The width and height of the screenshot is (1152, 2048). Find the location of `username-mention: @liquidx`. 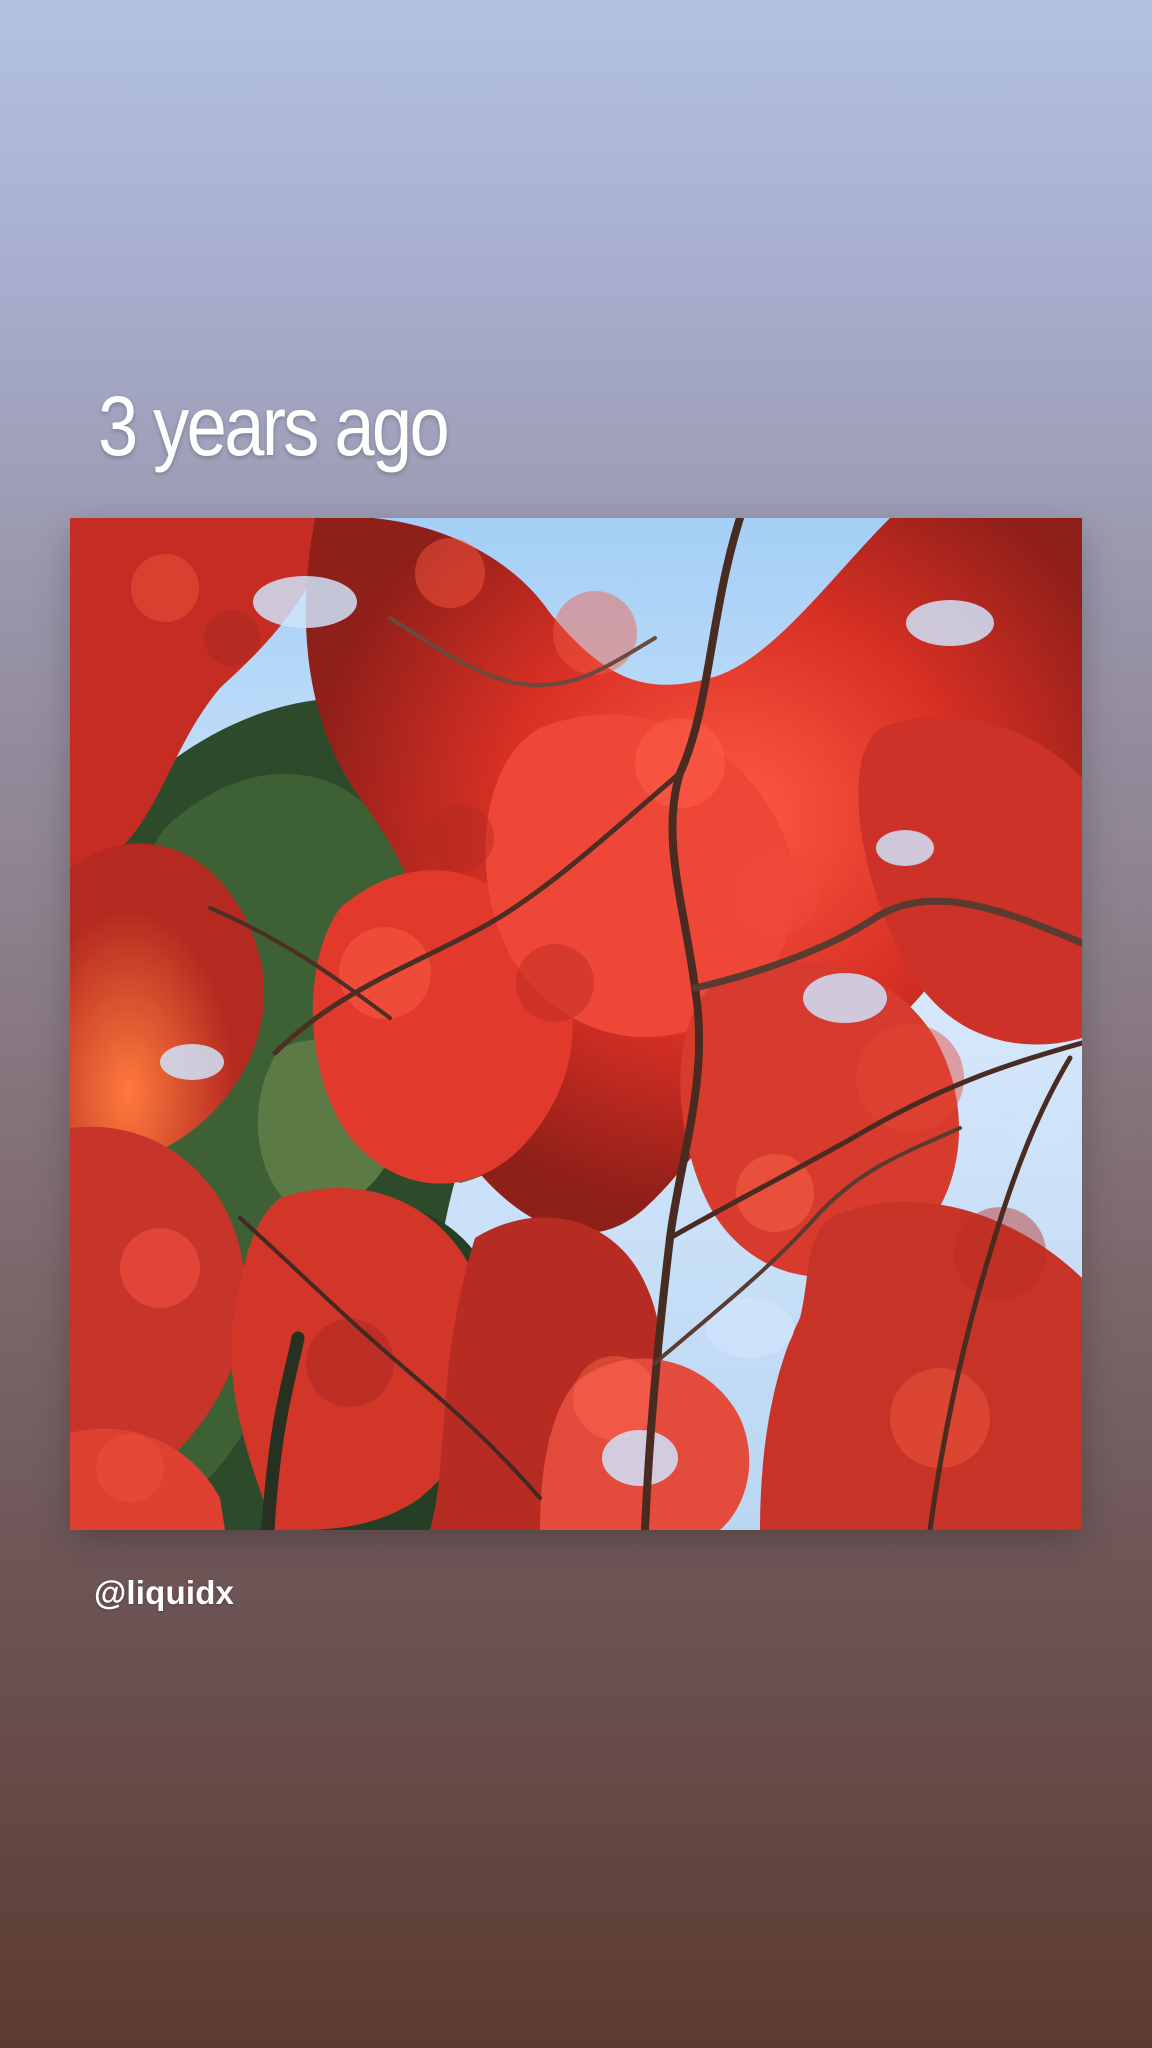

username-mention: @liquidx is located at coordinates (164, 1593).